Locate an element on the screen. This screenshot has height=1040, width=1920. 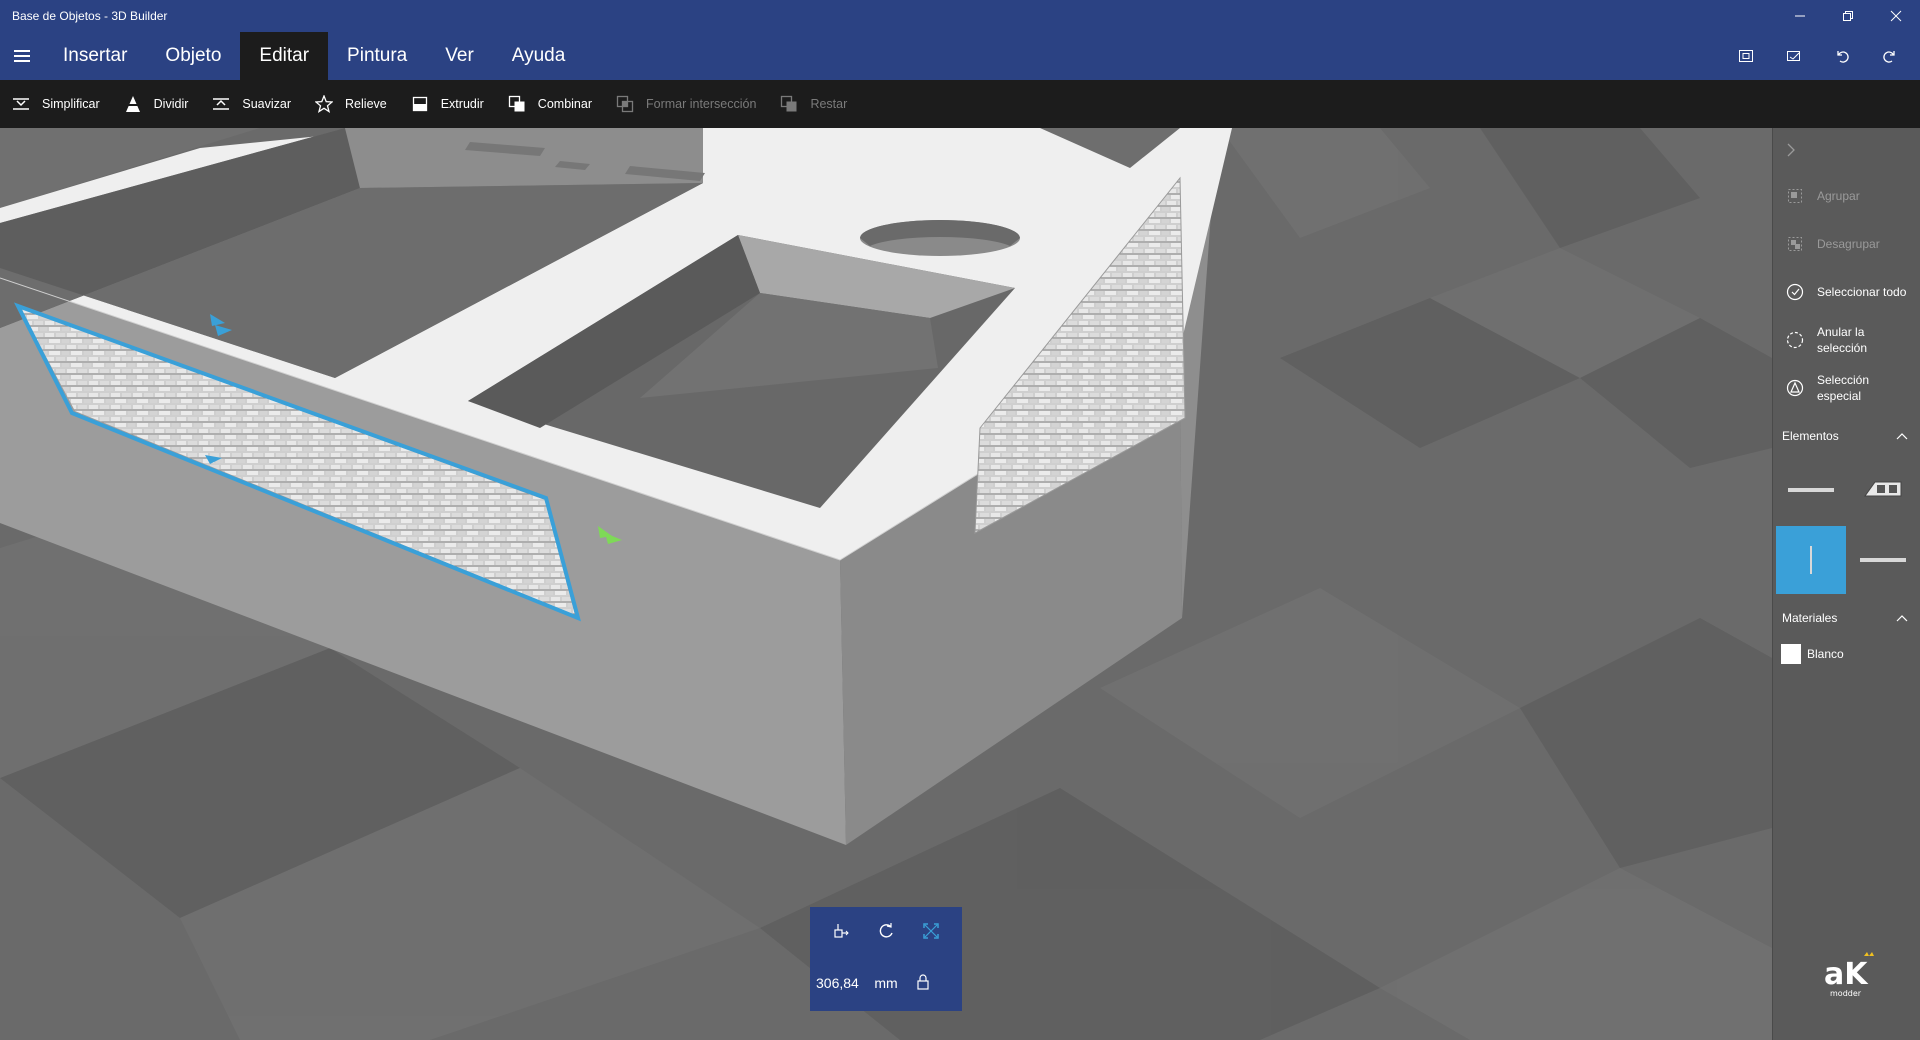
transform-panel: 306,84 mm is located at coordinates (886, 959).